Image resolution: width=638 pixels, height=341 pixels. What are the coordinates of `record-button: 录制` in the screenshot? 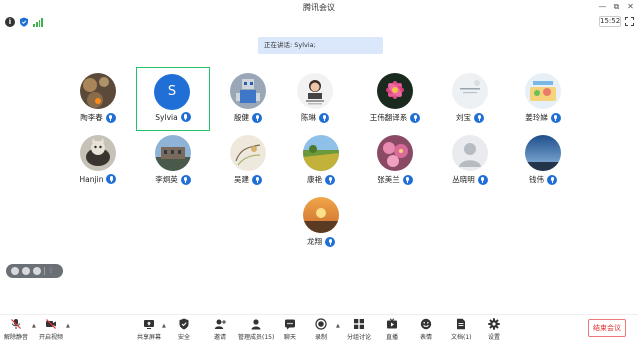 It's located at (321, 329).